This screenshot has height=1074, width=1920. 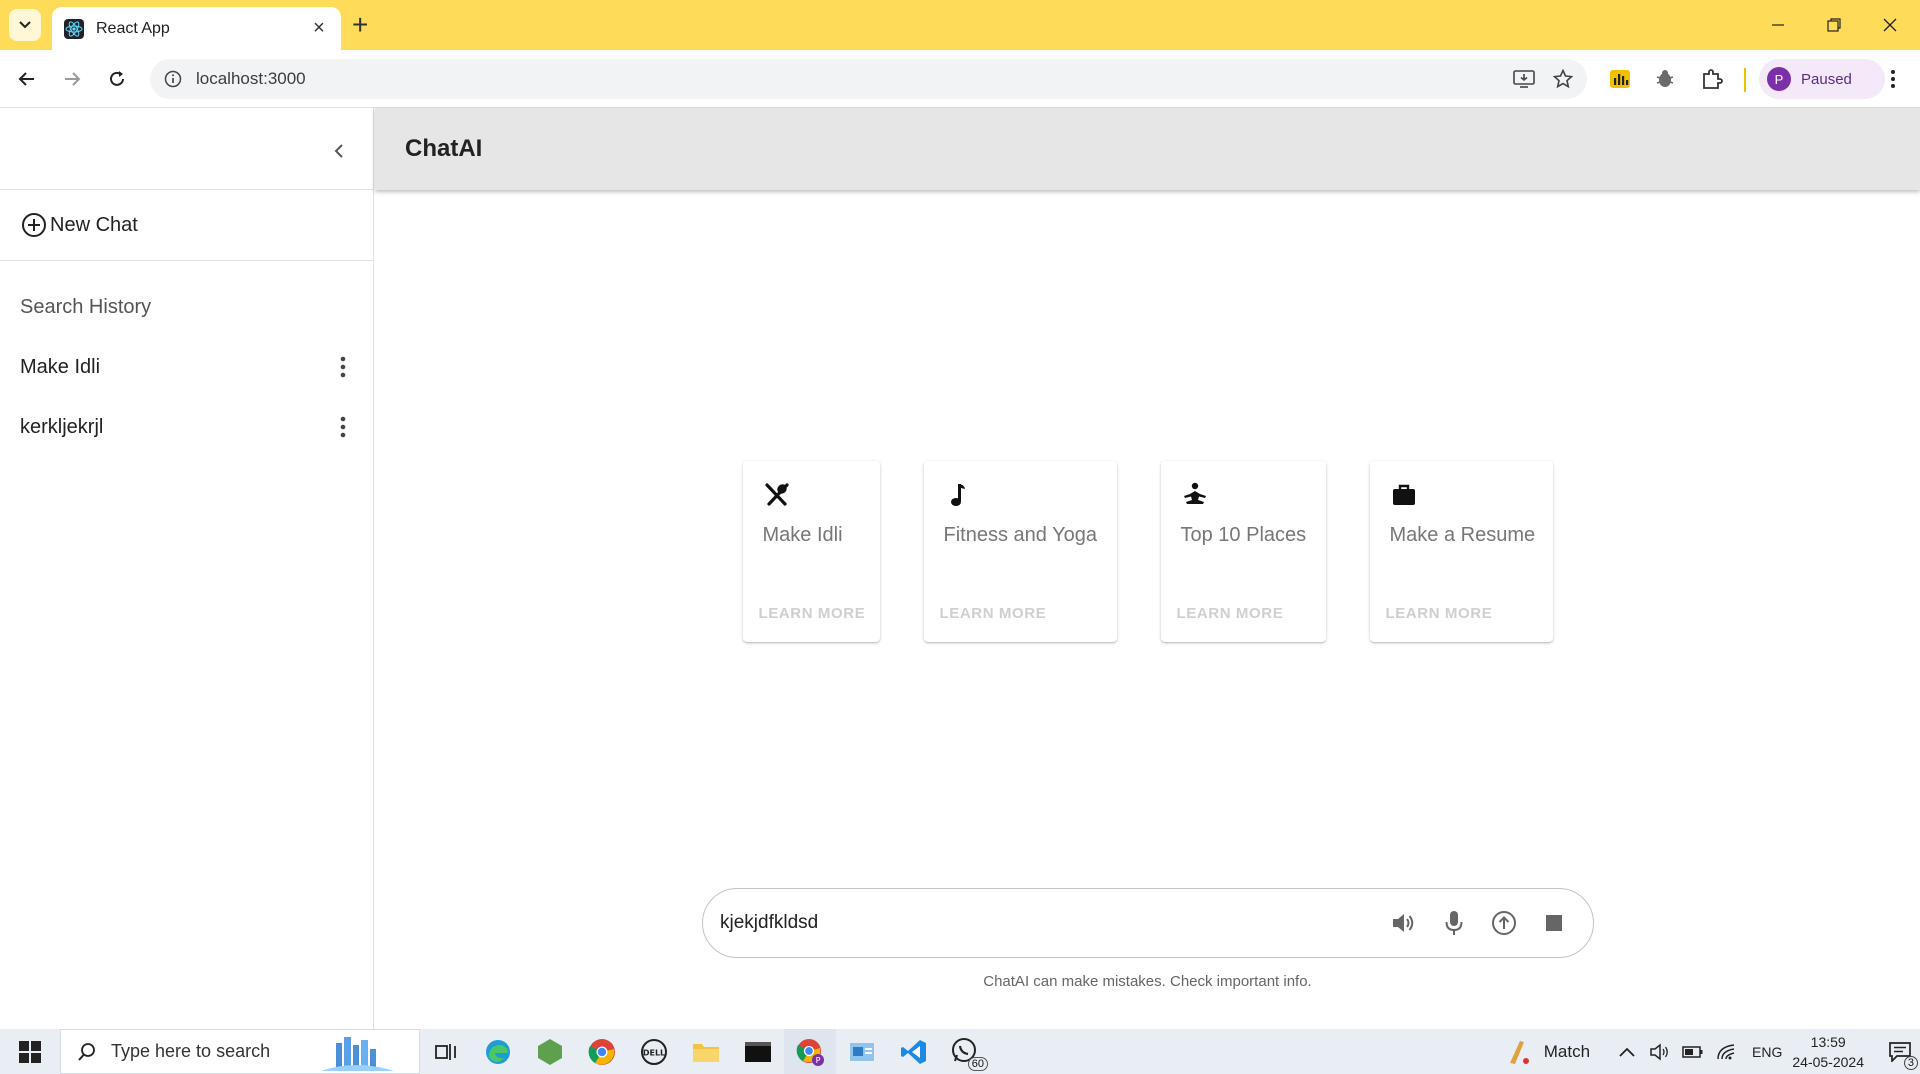 I want to click on speaker-icon, so click(x=1660, y=1051).